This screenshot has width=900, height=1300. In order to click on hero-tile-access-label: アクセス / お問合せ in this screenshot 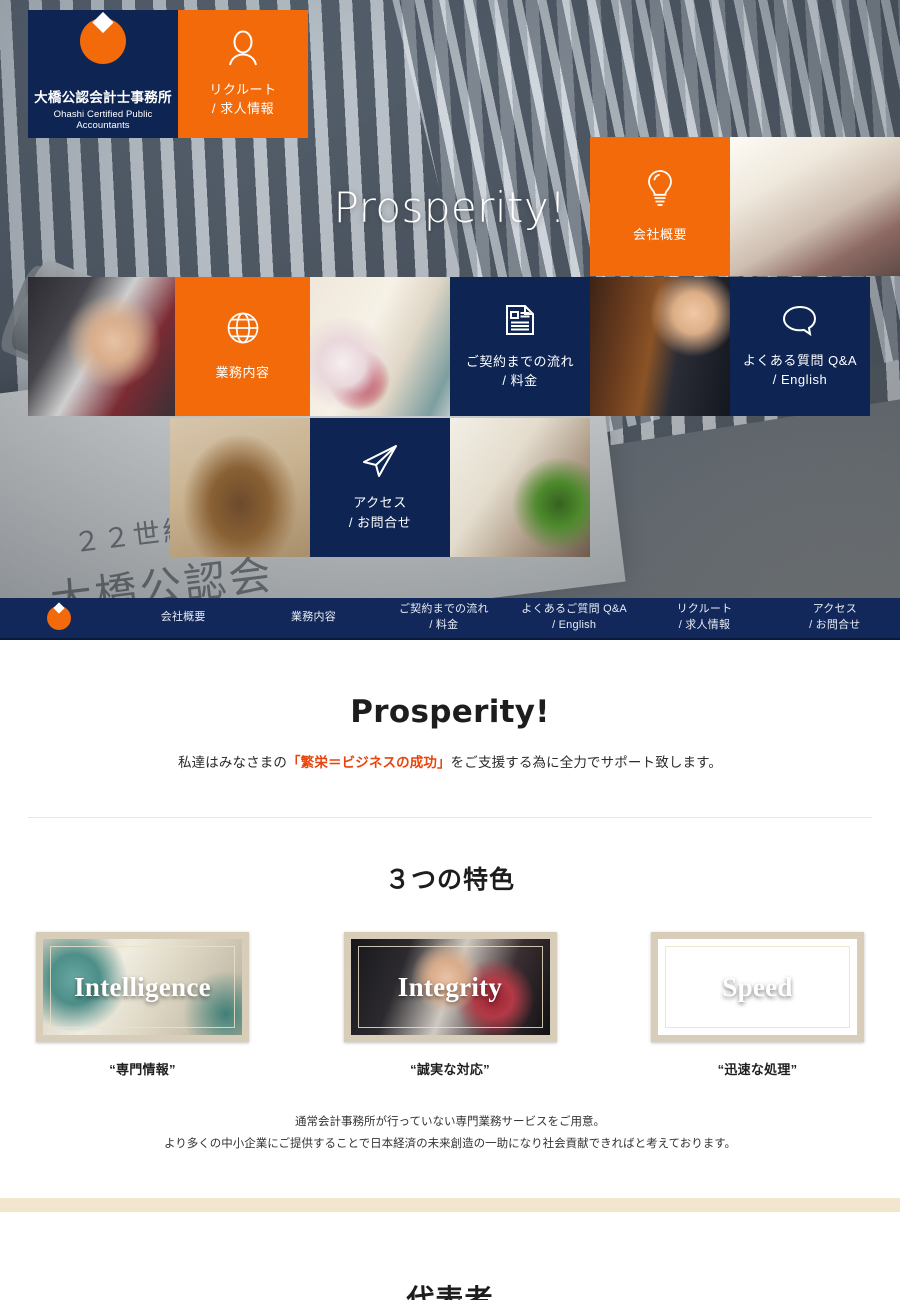, I will do `click(380, 512)`.